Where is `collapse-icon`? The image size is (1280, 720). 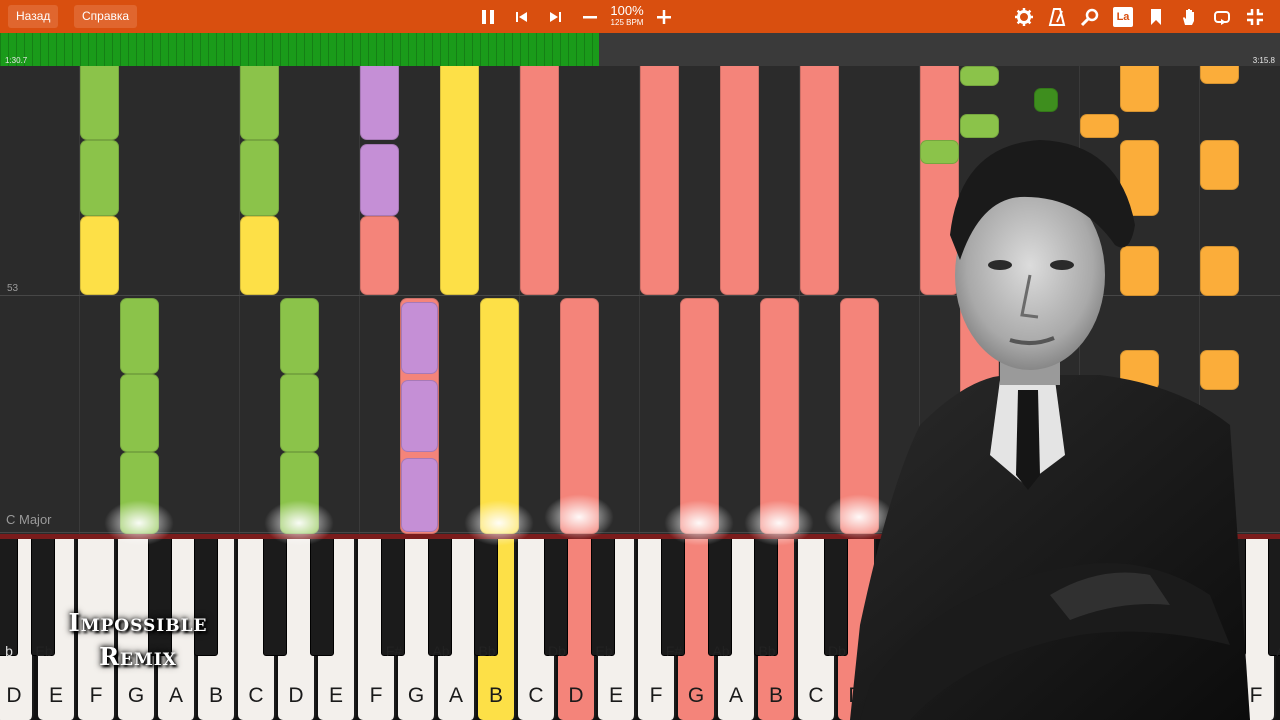
collapse-icon is located at coordinates (1255, 17).